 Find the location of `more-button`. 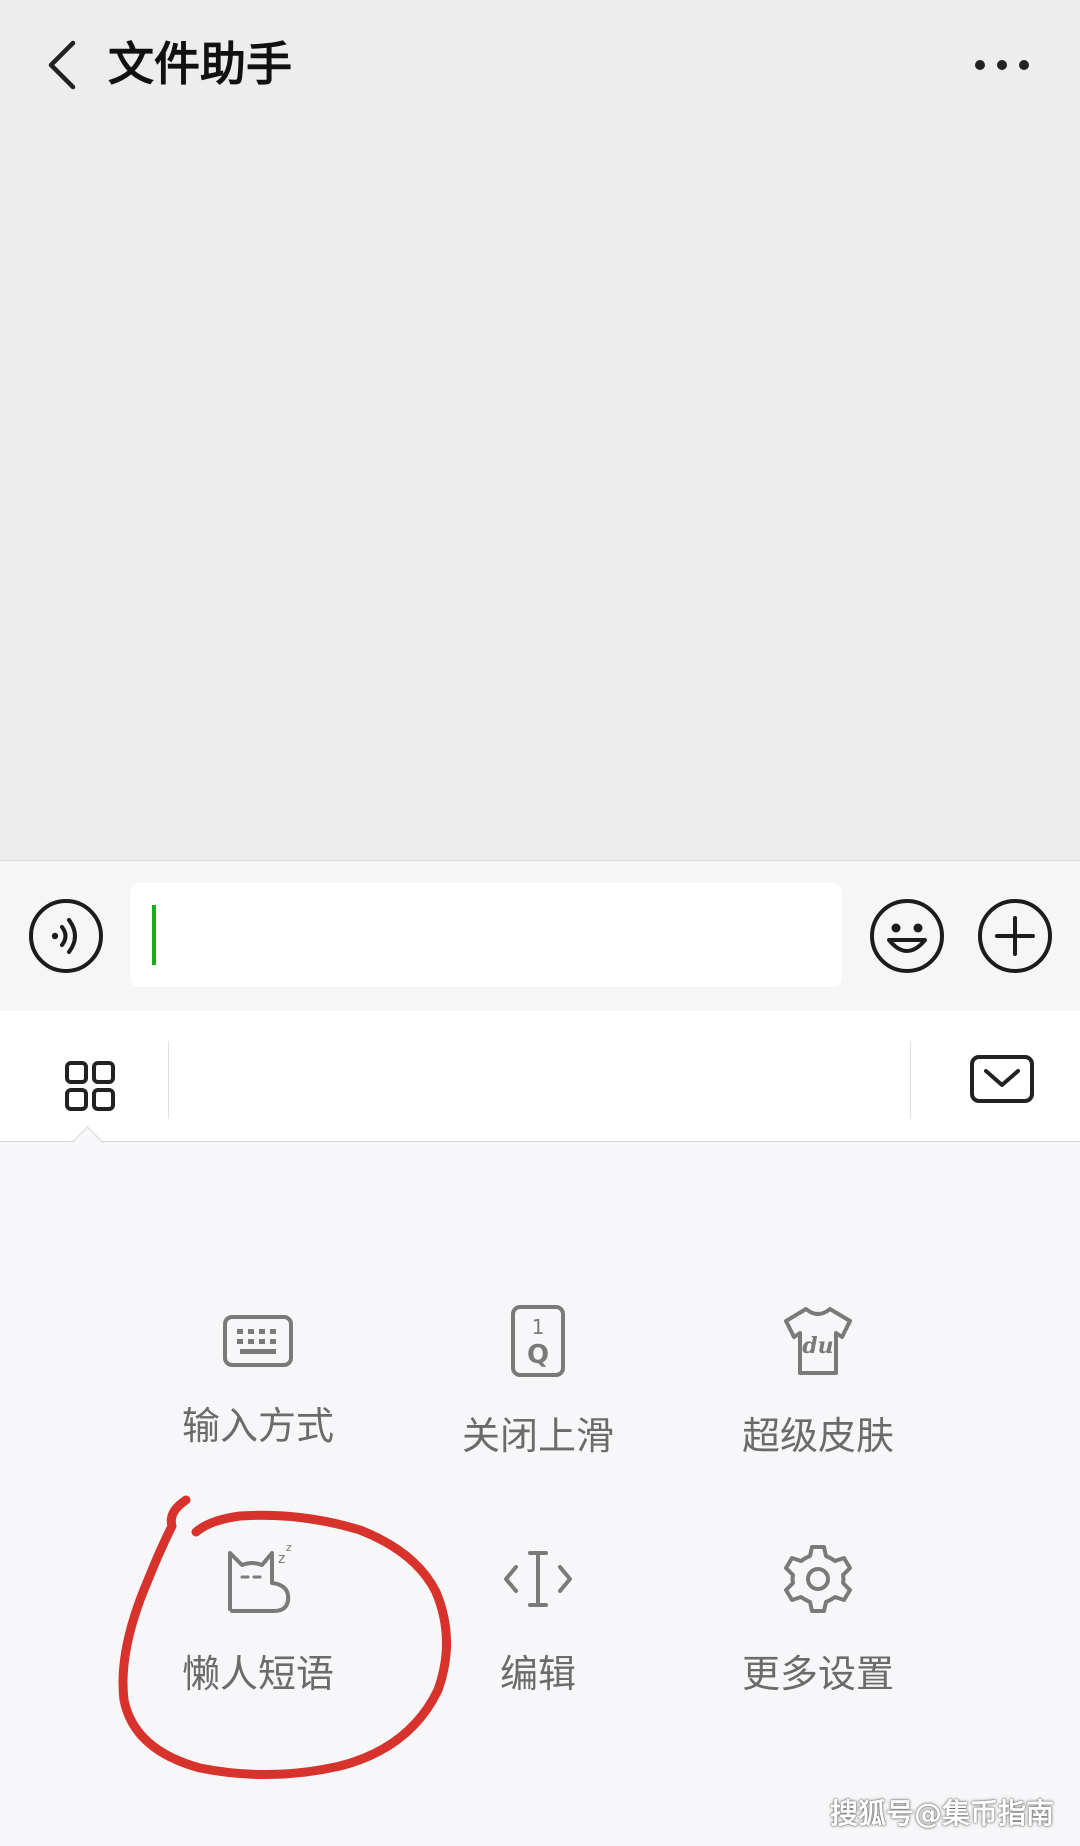

more-button is located at coordinates (1002, 65).